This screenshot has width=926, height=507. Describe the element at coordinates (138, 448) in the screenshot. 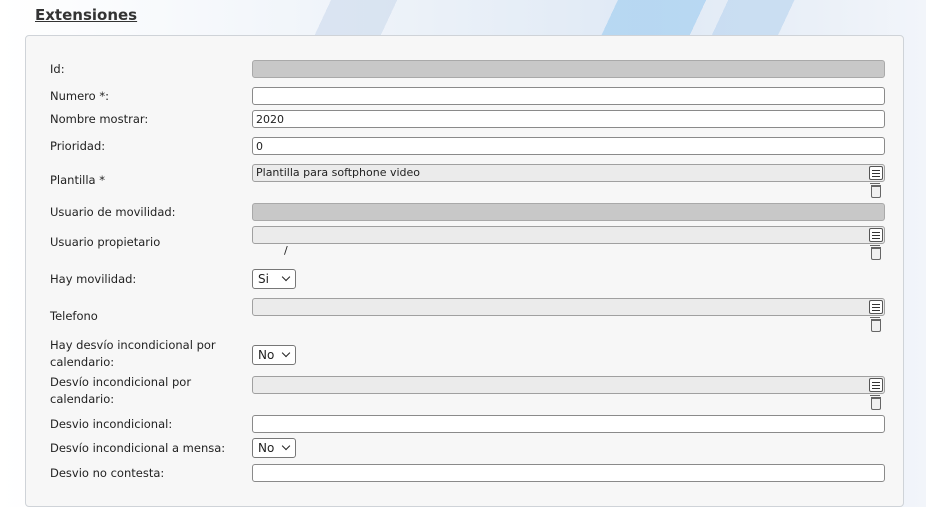

I see `label-desvio-mensa: Desvío incondicional a mensa:` at that location.